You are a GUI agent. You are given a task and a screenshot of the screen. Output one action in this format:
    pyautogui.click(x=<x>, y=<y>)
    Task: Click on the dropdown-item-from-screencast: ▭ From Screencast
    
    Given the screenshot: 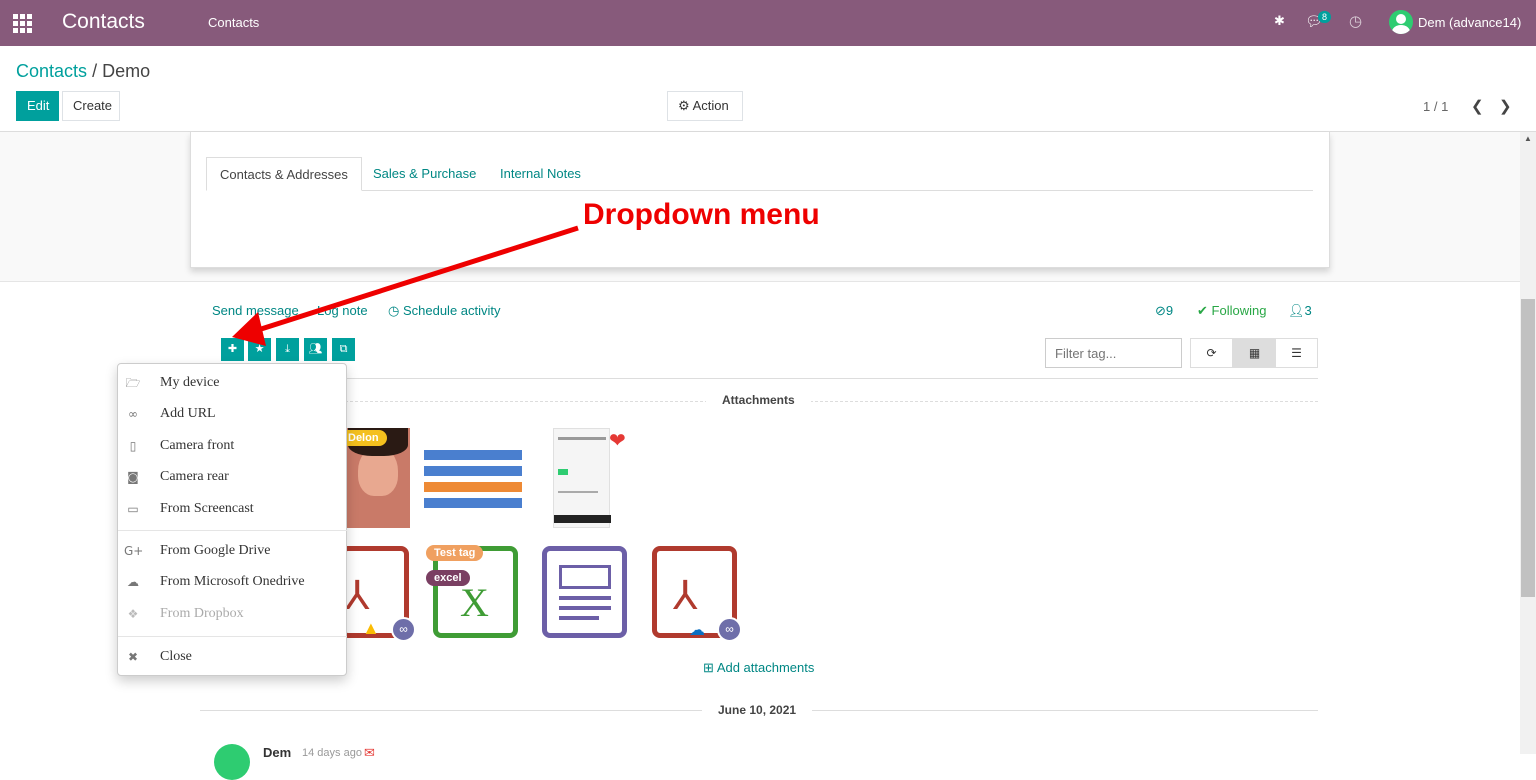 What is the action you would take?
    pyautogui.click(x=232, y=509)
    